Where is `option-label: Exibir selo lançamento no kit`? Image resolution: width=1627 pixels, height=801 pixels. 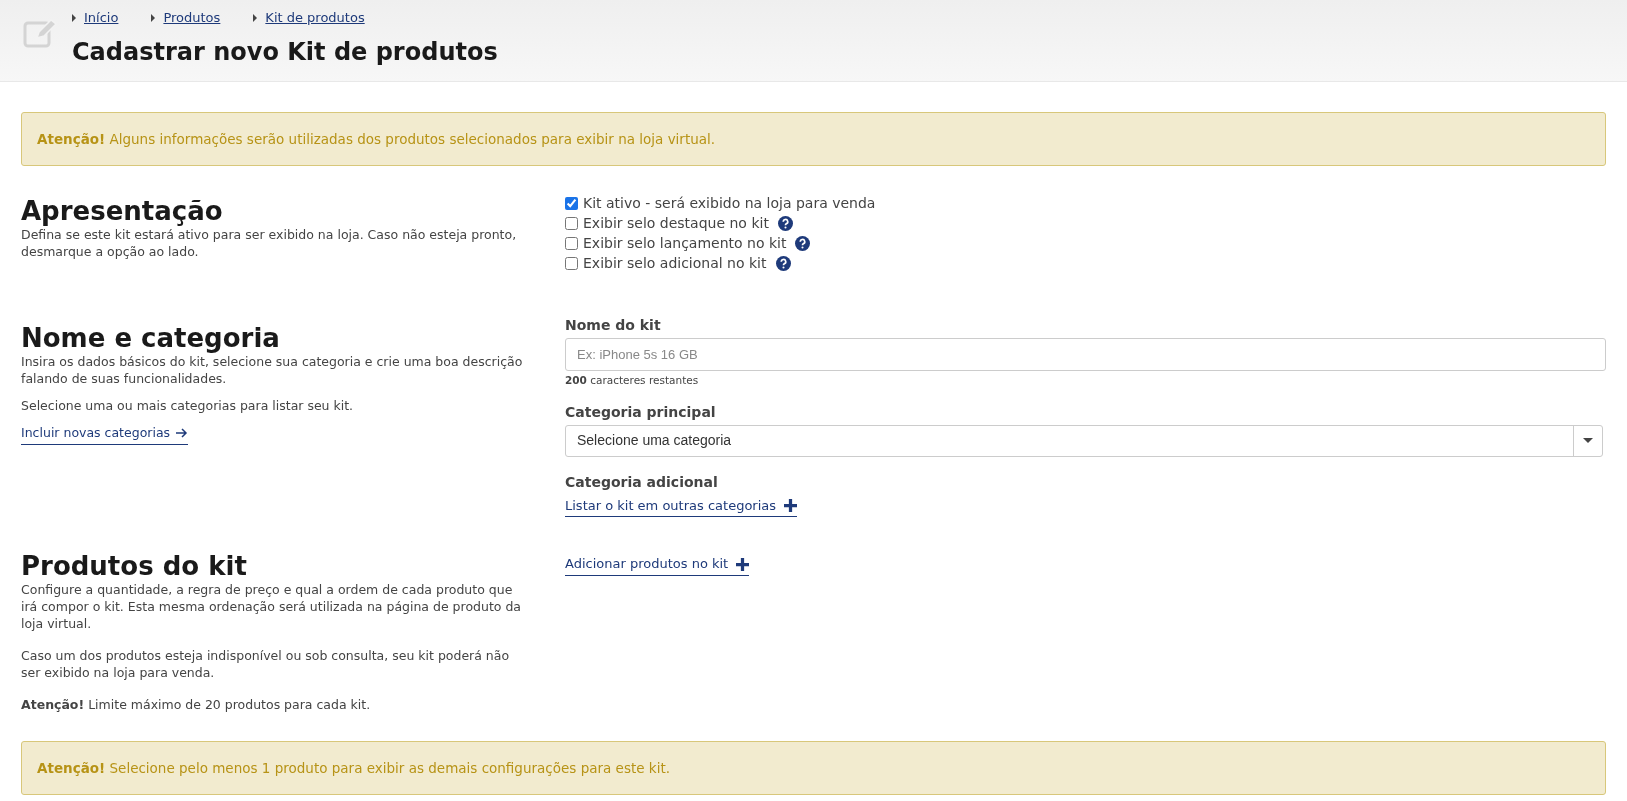 option-label: Exibir selo lançamento no kit is located at coordinates (685, 243).